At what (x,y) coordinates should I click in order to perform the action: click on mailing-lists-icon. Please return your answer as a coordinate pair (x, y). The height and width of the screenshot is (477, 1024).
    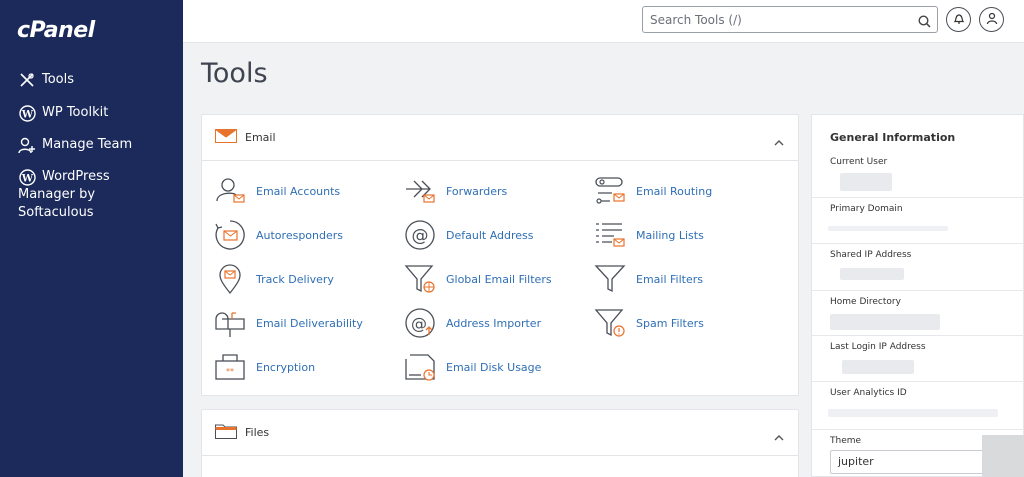
    Looking at the image, I should click on (610, 235).